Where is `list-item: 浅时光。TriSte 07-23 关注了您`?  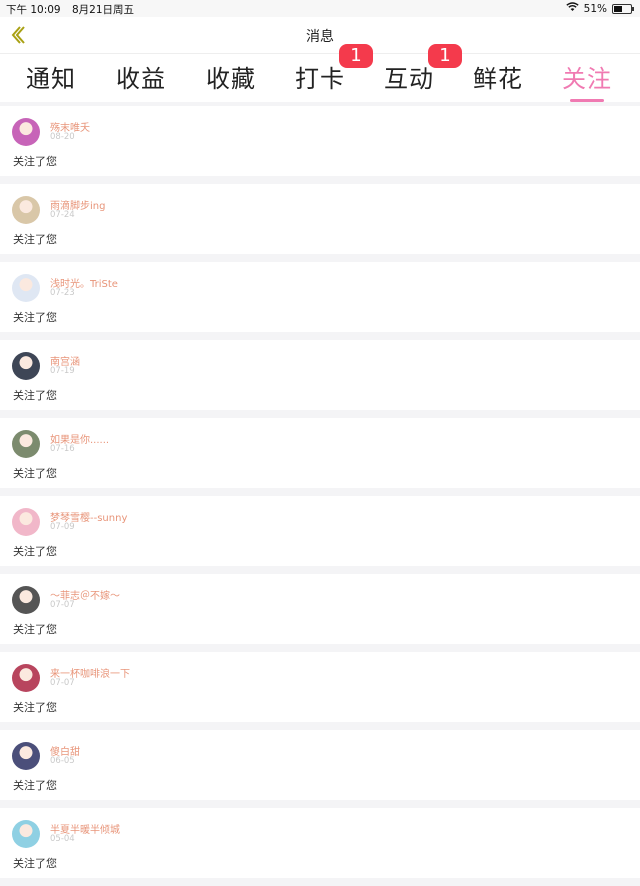
list-item: 浅时光。TriSte 07-23 关注了您 is located at coordinates (320, 297).